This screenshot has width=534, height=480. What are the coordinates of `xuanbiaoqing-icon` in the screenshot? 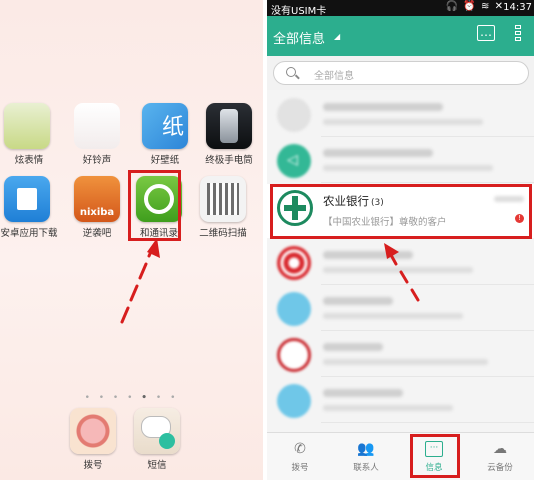 It's located at (27, 126).